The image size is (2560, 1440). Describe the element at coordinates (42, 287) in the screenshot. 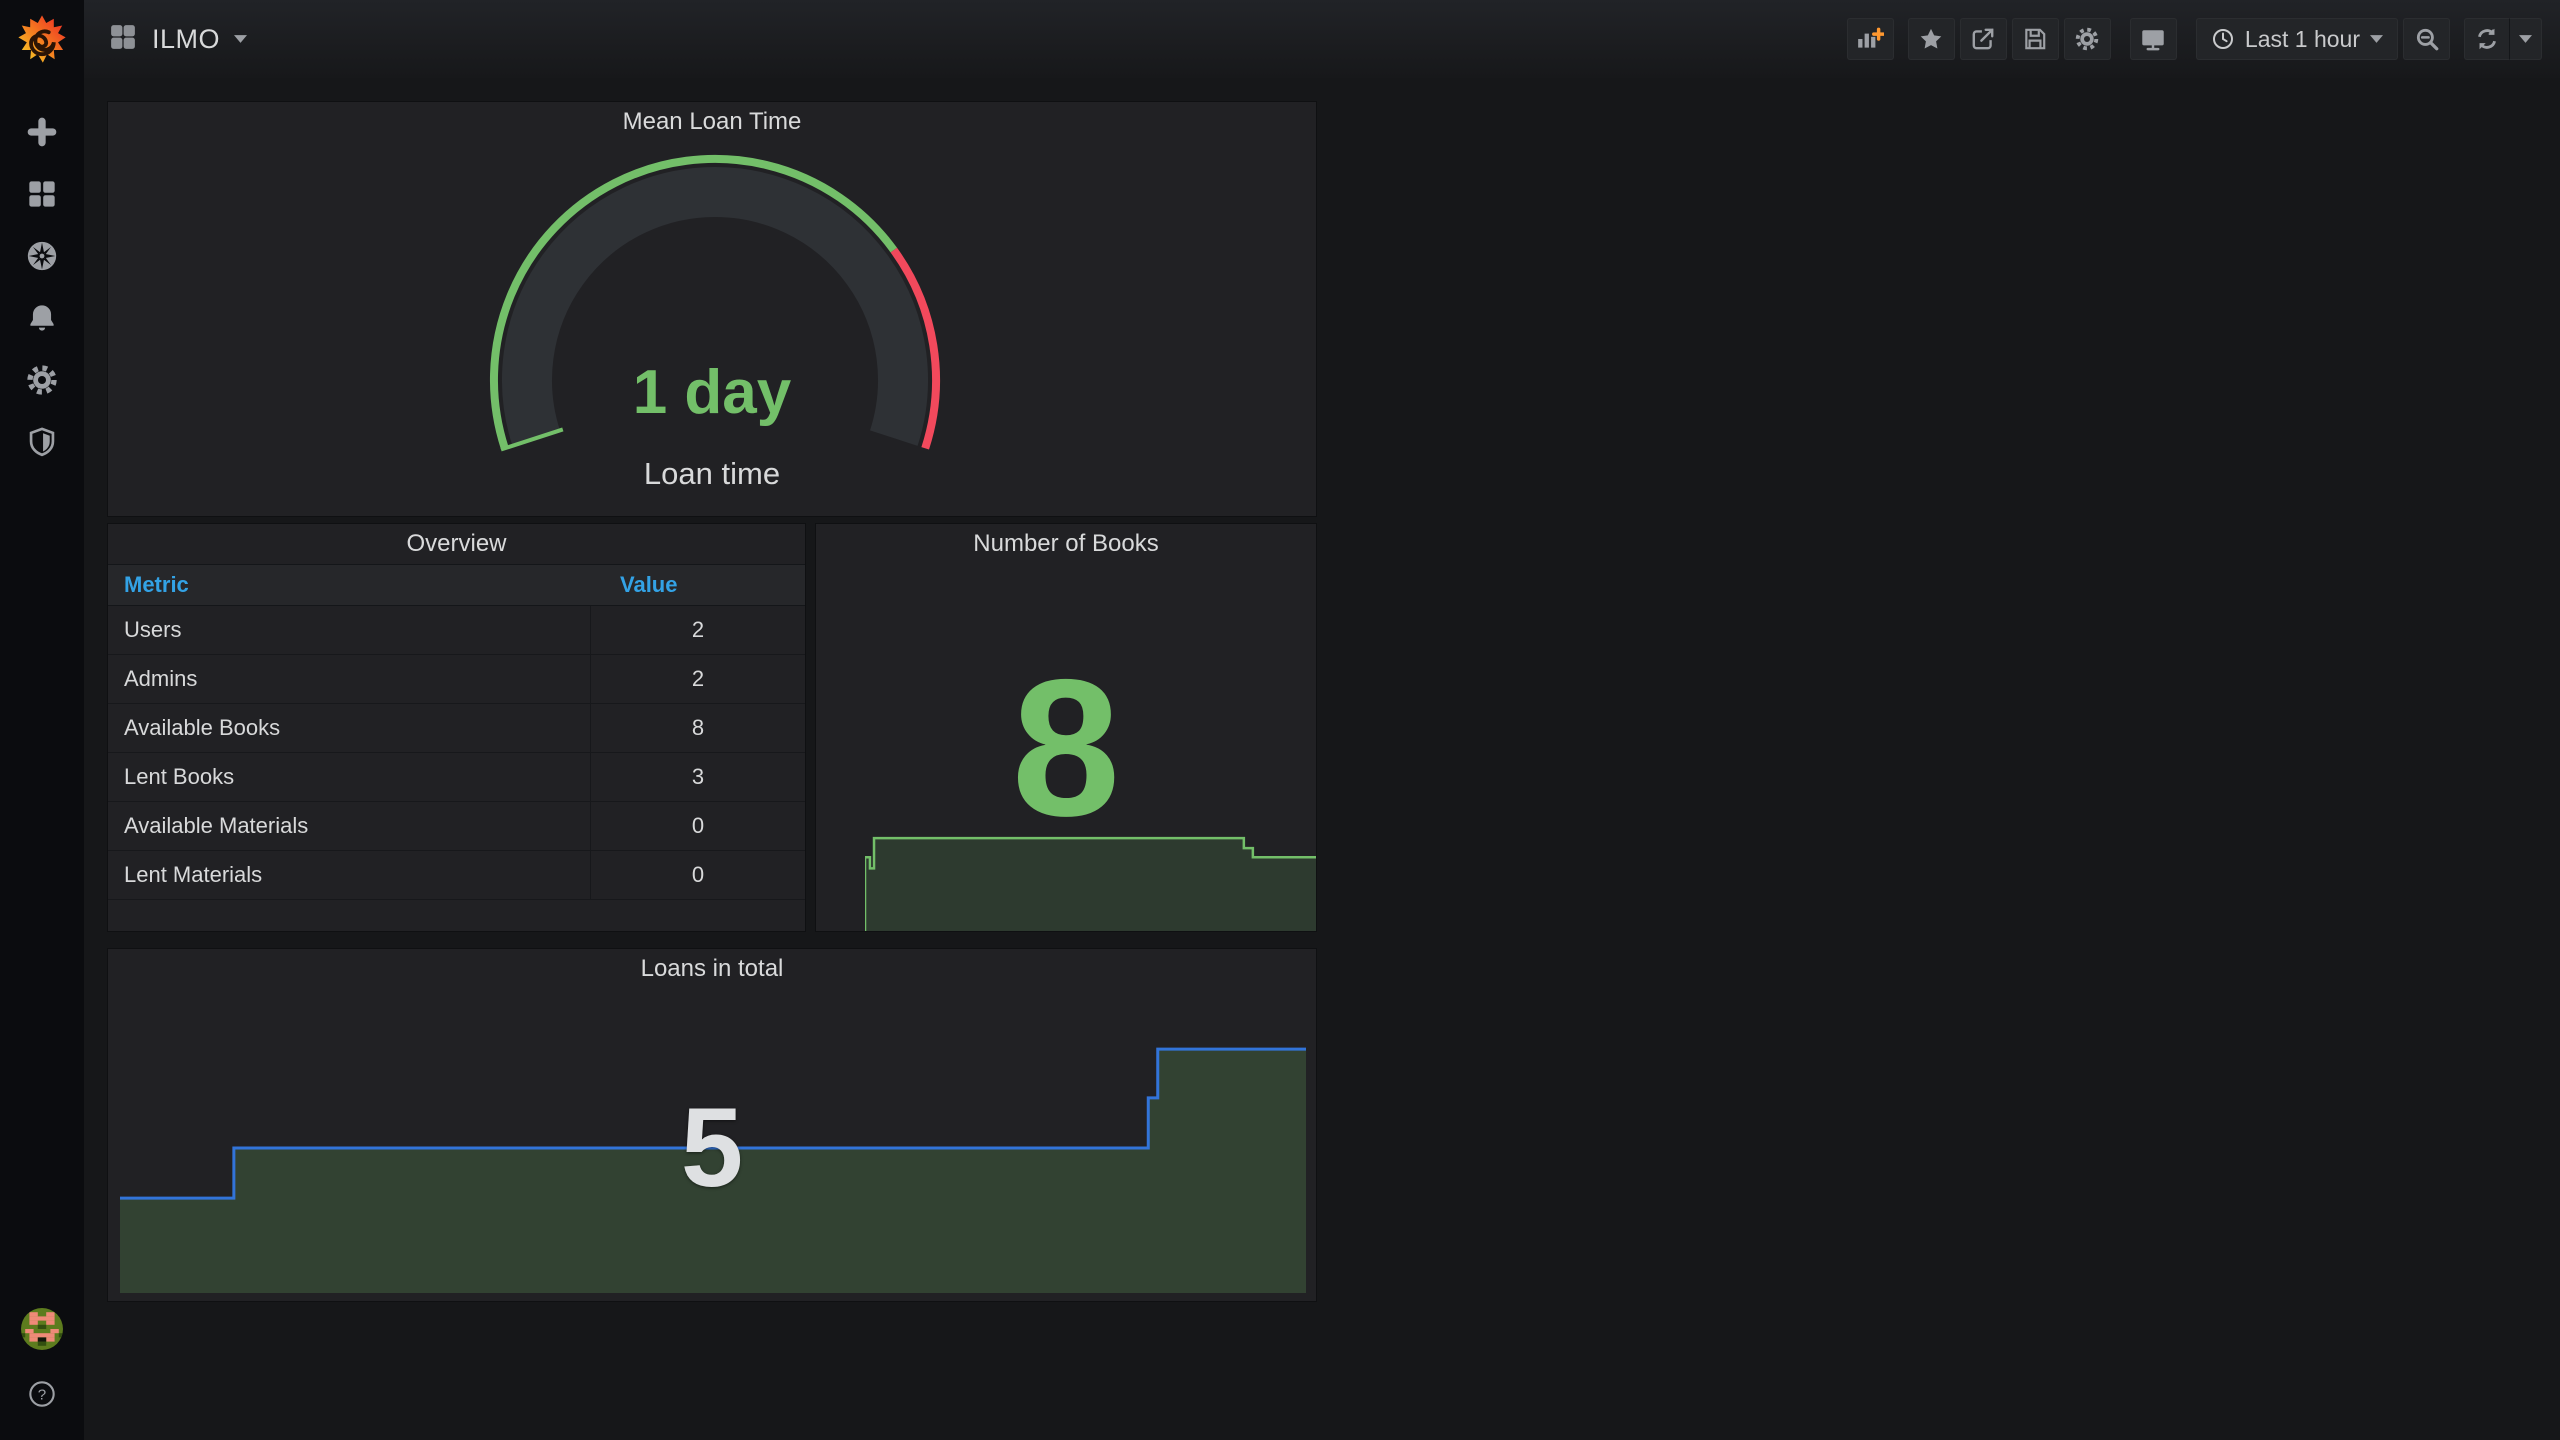

I see `sidebar-menu` at that location.